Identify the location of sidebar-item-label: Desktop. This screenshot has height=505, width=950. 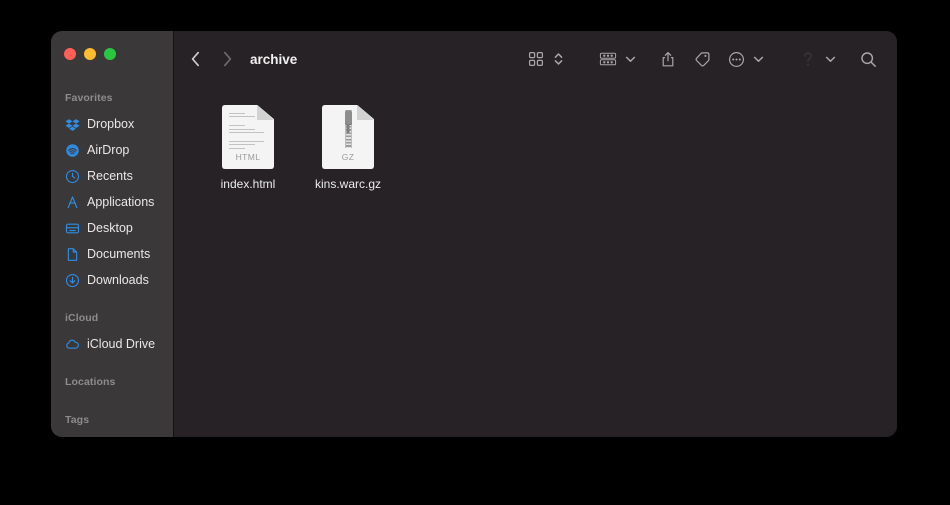
(110, 228).